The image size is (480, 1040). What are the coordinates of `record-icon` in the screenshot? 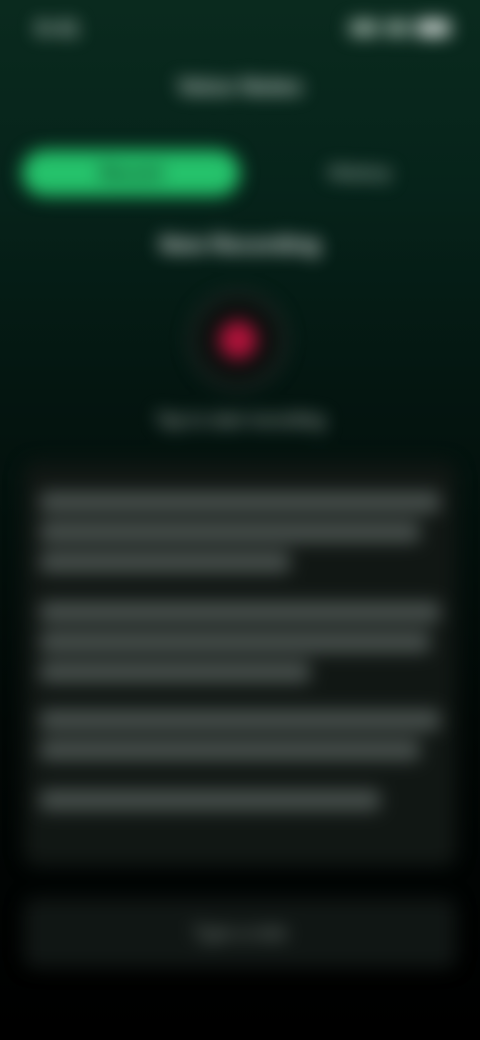 It's located at (238, 340).